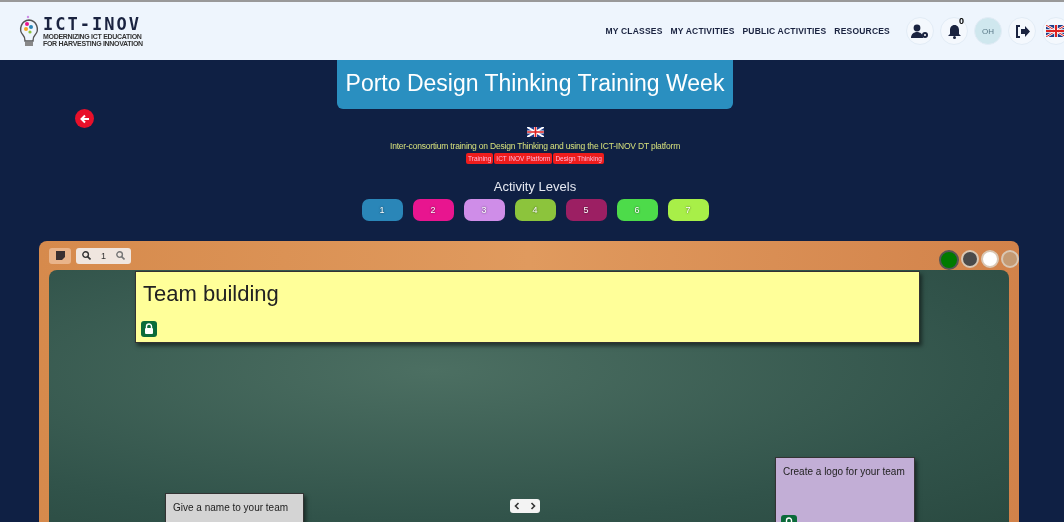 The height and width of the screenshot is (522, 1064). I want to click on note-icon, so click(60, 255).